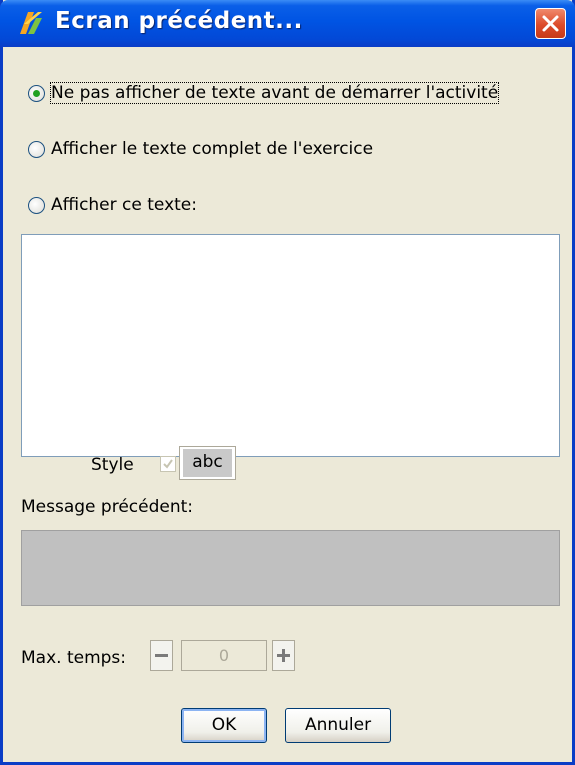  I want to click on radio-custom-text, so click(36, 205).